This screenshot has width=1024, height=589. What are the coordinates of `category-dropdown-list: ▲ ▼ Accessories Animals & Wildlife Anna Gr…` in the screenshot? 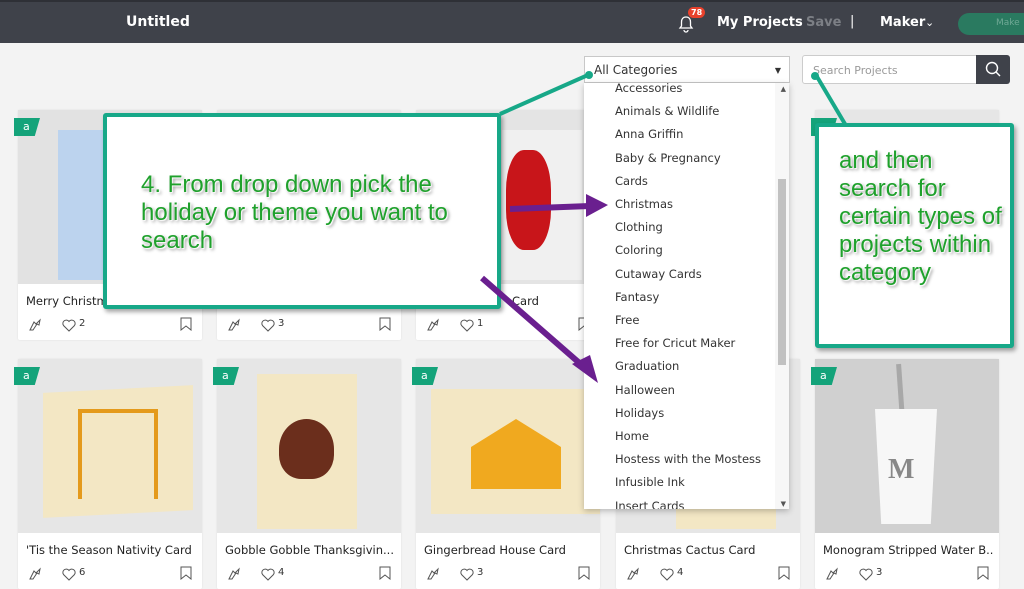 It's located at (686, 296).